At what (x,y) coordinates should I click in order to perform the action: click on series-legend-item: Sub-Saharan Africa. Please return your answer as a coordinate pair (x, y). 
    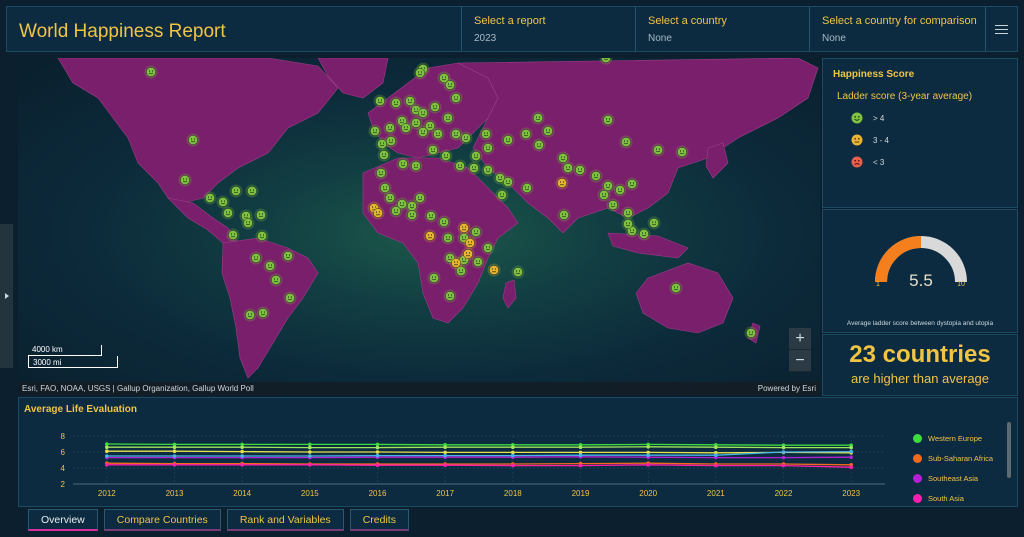
    Looking at the image, I should click on (953, 458).